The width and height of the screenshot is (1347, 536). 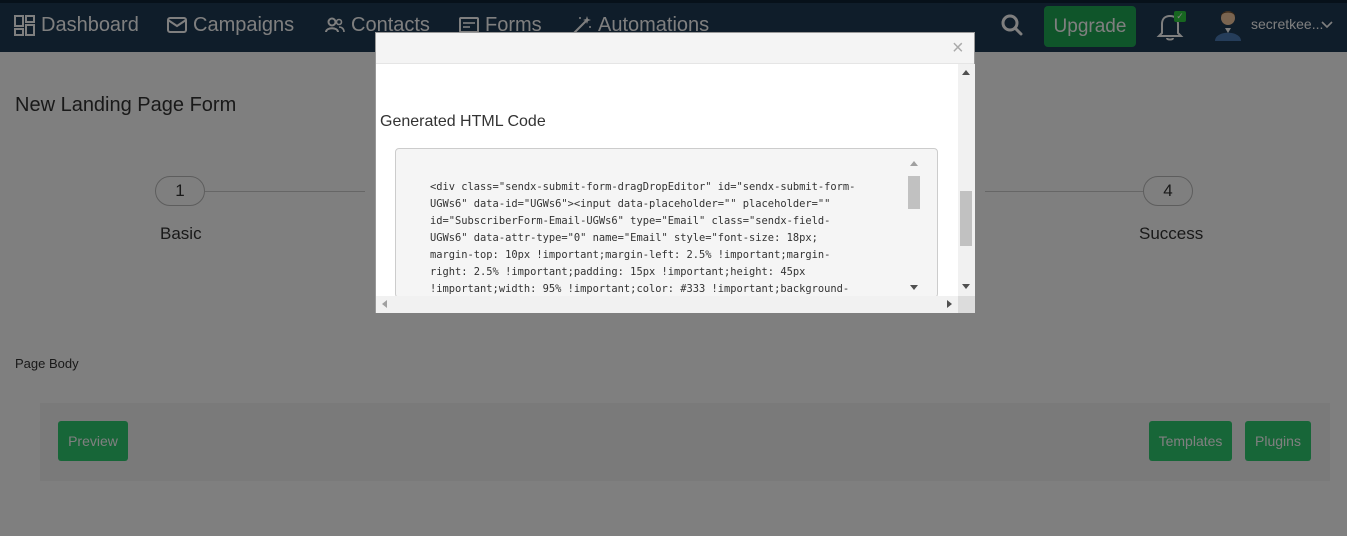 What do you see at coordinates (675, 48) in the screenshot?
I see `modal-header: ×` at bounding box center [675, 48].